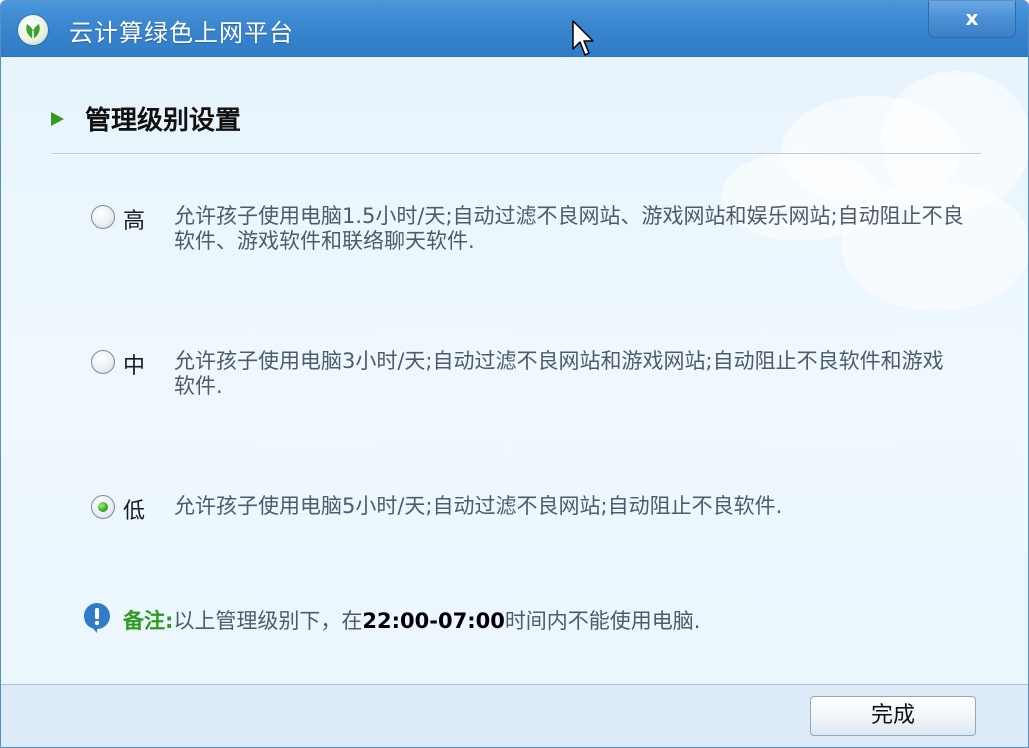 The width and height of the screenshot is (1029, 748). What do you see at coordinates (433, 621) in the screenshot?
I see `note-time: 22:00-07:00` at bounding box center [433, 621].